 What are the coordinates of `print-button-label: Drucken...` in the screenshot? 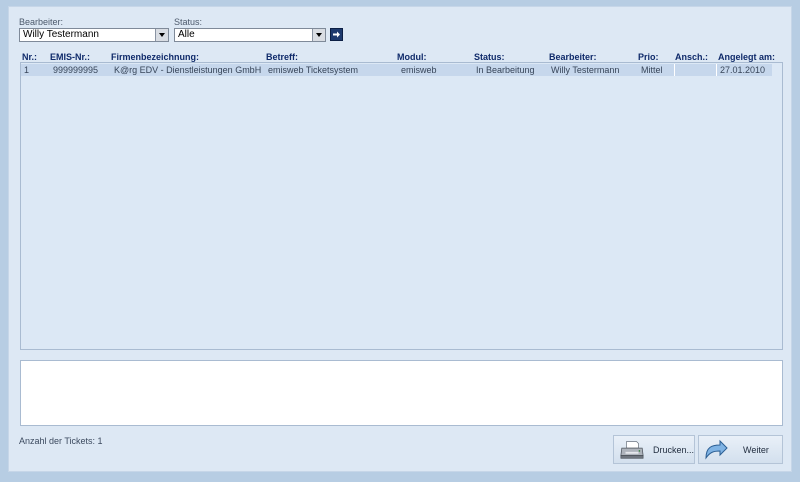 It's located at (673, 449).